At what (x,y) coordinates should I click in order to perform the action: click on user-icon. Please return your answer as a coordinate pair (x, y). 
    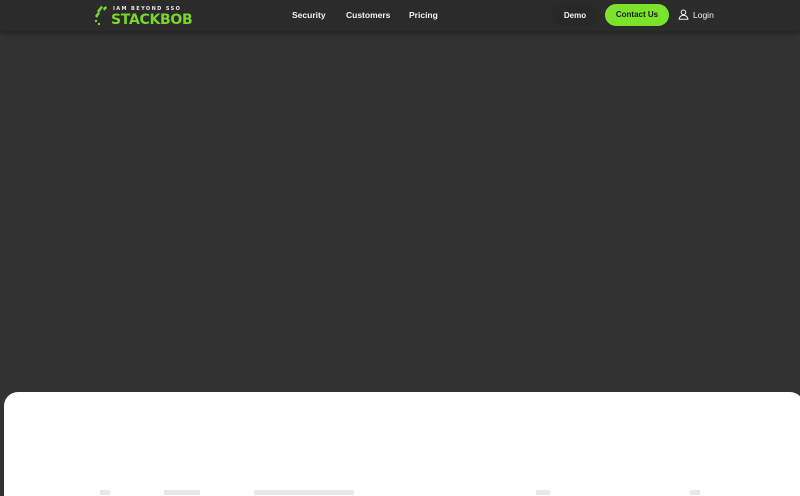
    Looking at the image, I should click on (683, 14).